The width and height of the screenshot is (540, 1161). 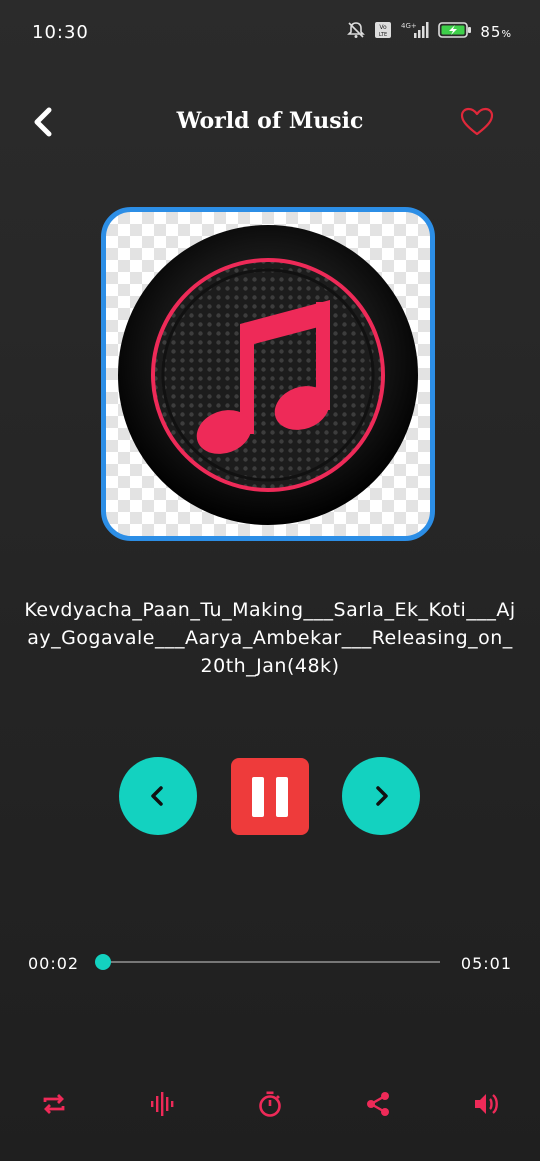 I want to click on share-button, so click(x=378, y=1104).